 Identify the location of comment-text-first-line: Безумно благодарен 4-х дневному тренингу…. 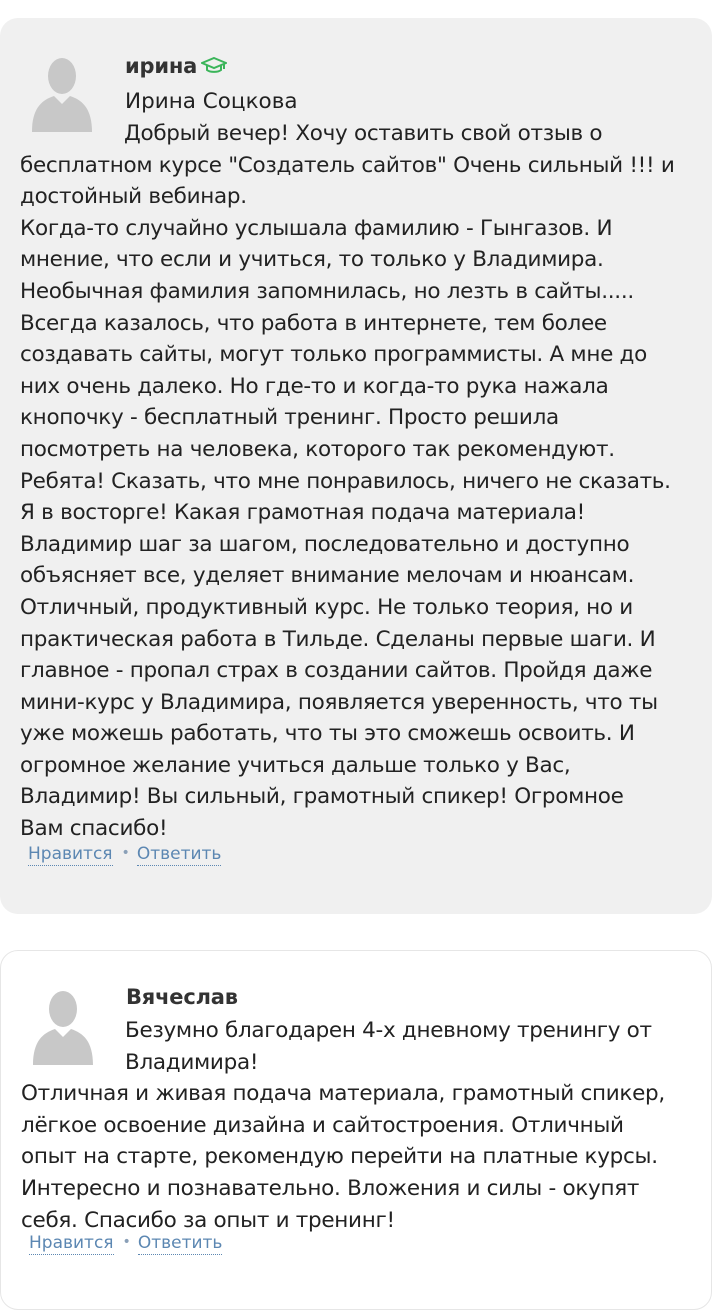
(388, 1030).